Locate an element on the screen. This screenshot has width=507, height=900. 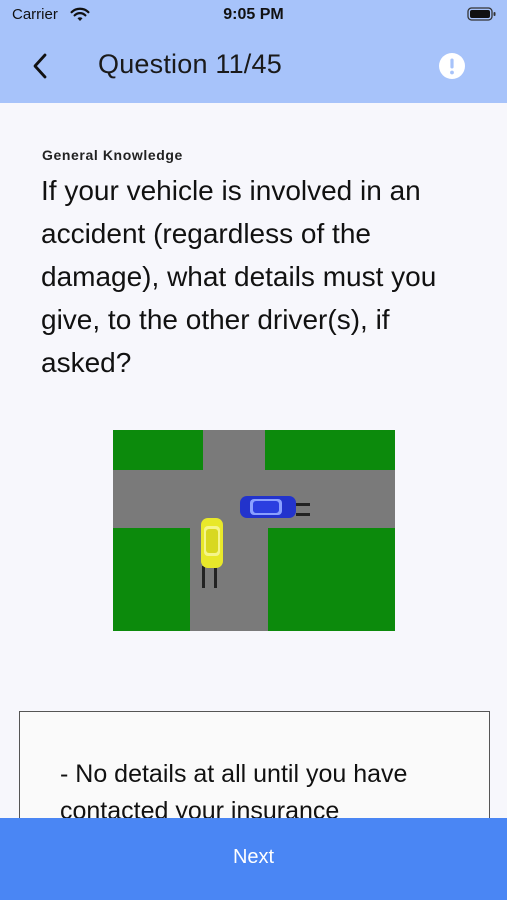
top-bar: Carrier 9:05 PM Question 11/45 is located at coordinates (253, 51).